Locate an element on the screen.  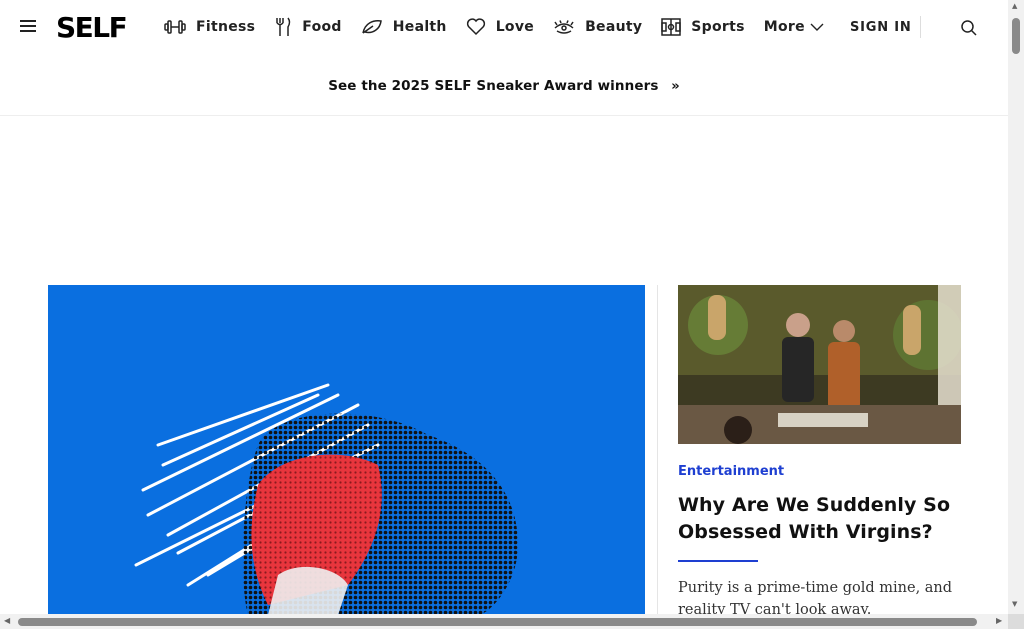
horizontal-scrollbar: ◀ ▶ is located at coordinates (504, 621).